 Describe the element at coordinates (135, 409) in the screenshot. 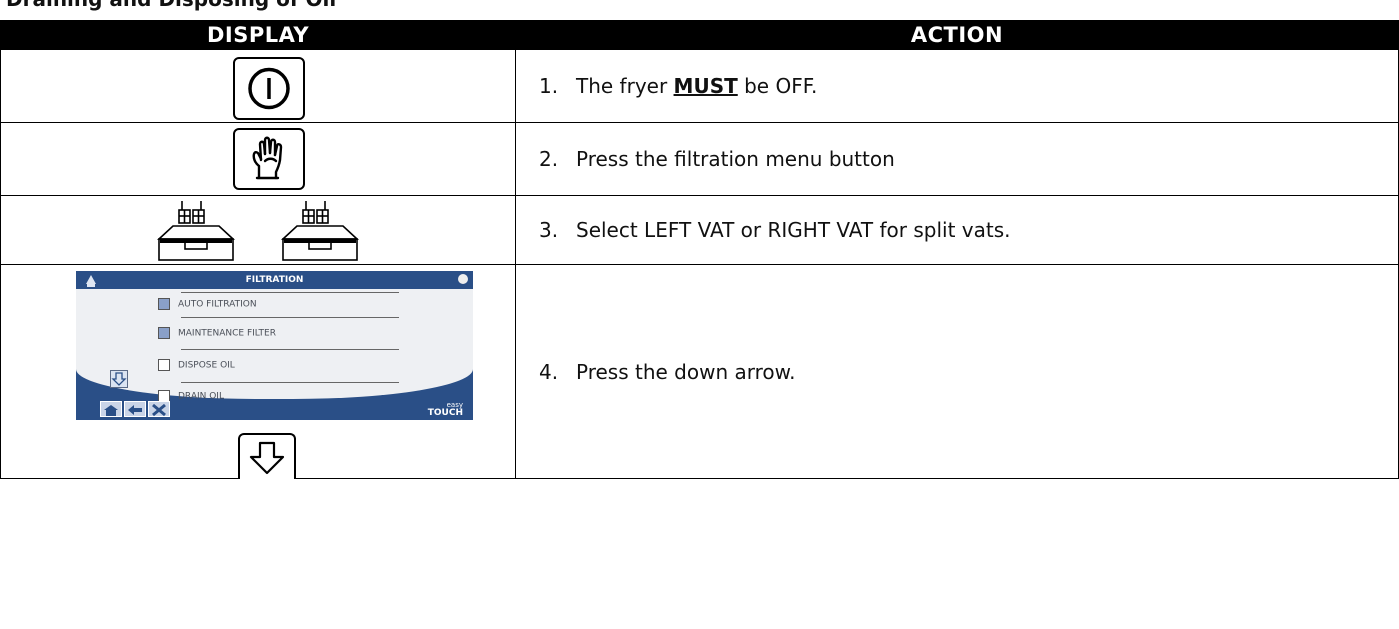

I see `back-icon` at that location.